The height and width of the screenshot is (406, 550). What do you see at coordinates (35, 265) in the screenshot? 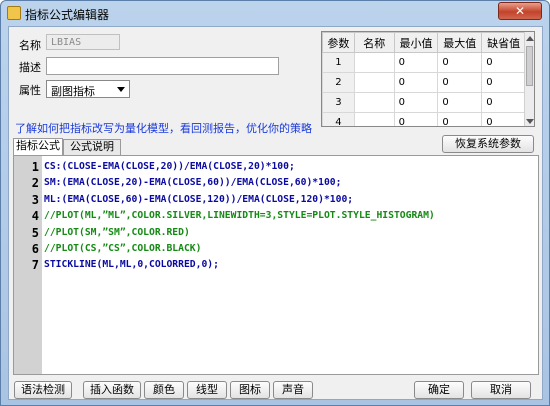
I see `line-number: 7` at bounding box center [35, 265].